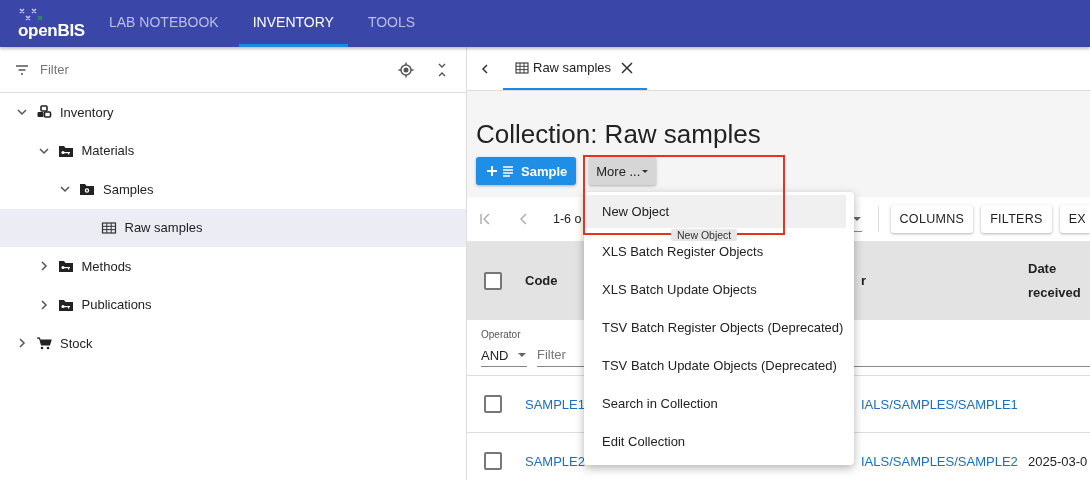 The width and height of the screenshot is (1090, 480). What do you see at coordinates (619, 134) in the screenshot?
I see `page-title: Collection: Raw samples` at bounding box center [619, 134].